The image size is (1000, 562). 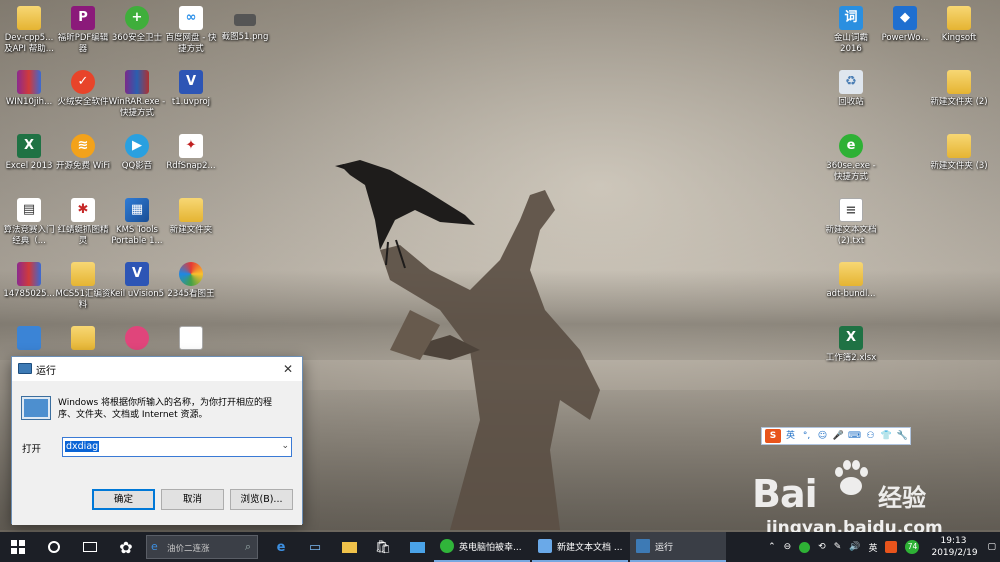 I want to click on desktop-icon-screenshot-png: 截图51.png, so click(x=245, y=24).